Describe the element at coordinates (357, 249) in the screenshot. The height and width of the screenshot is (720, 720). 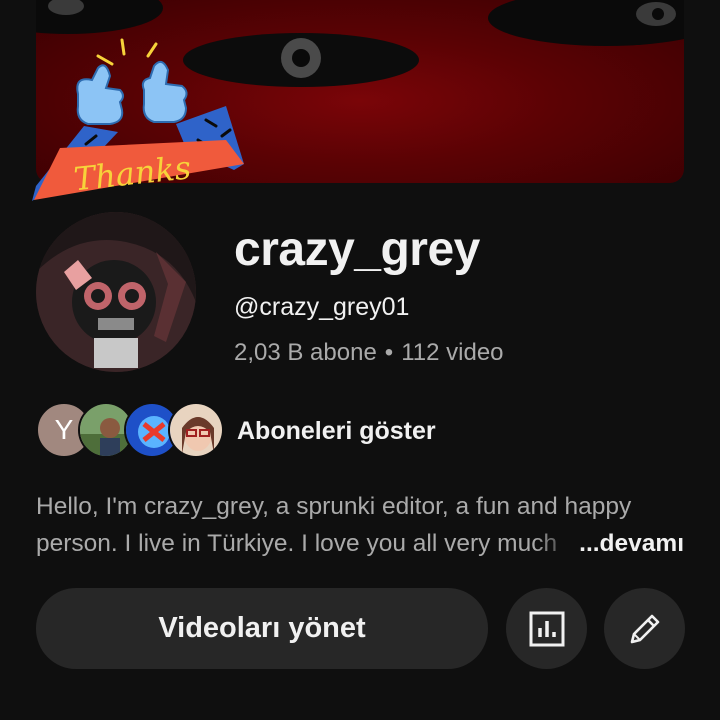
I see `channel-name: crazy_grey` at that location.